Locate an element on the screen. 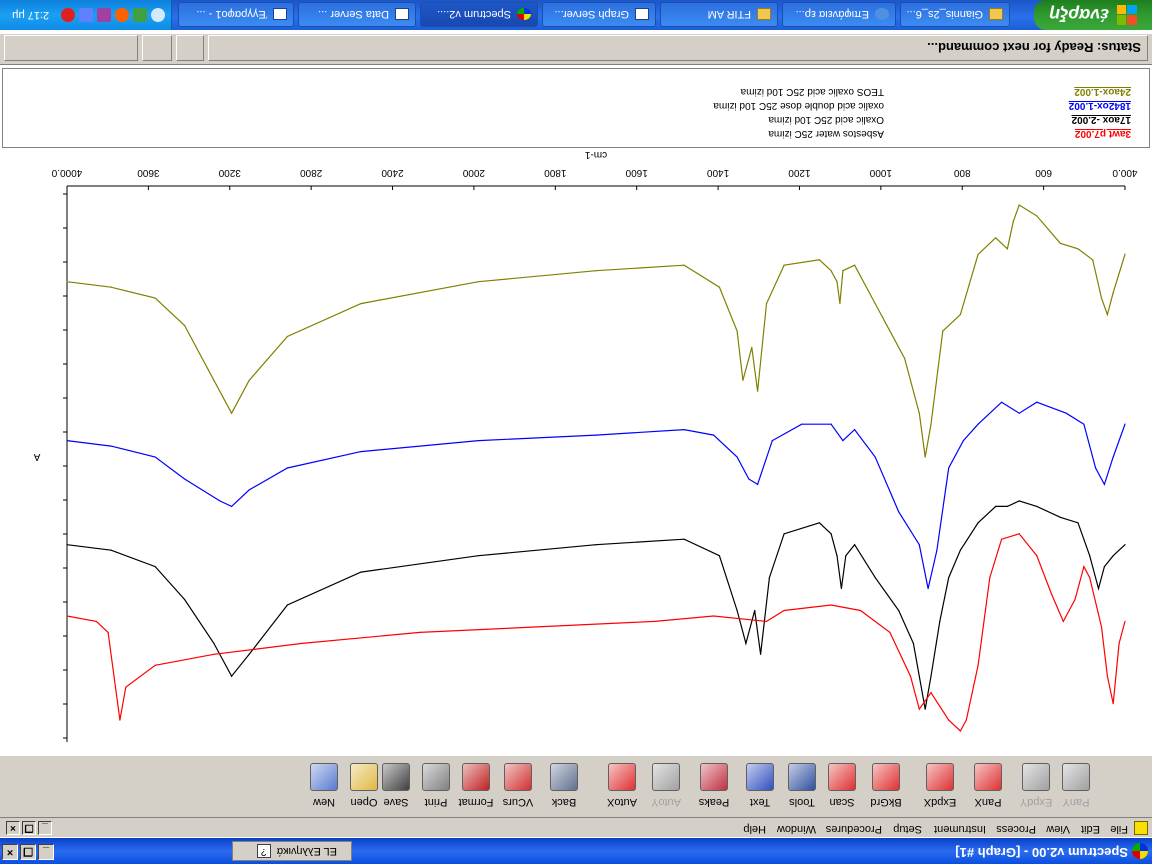 The image size is (1152, 864). menu-edit: Edit is located at coordinates (1090, 829).